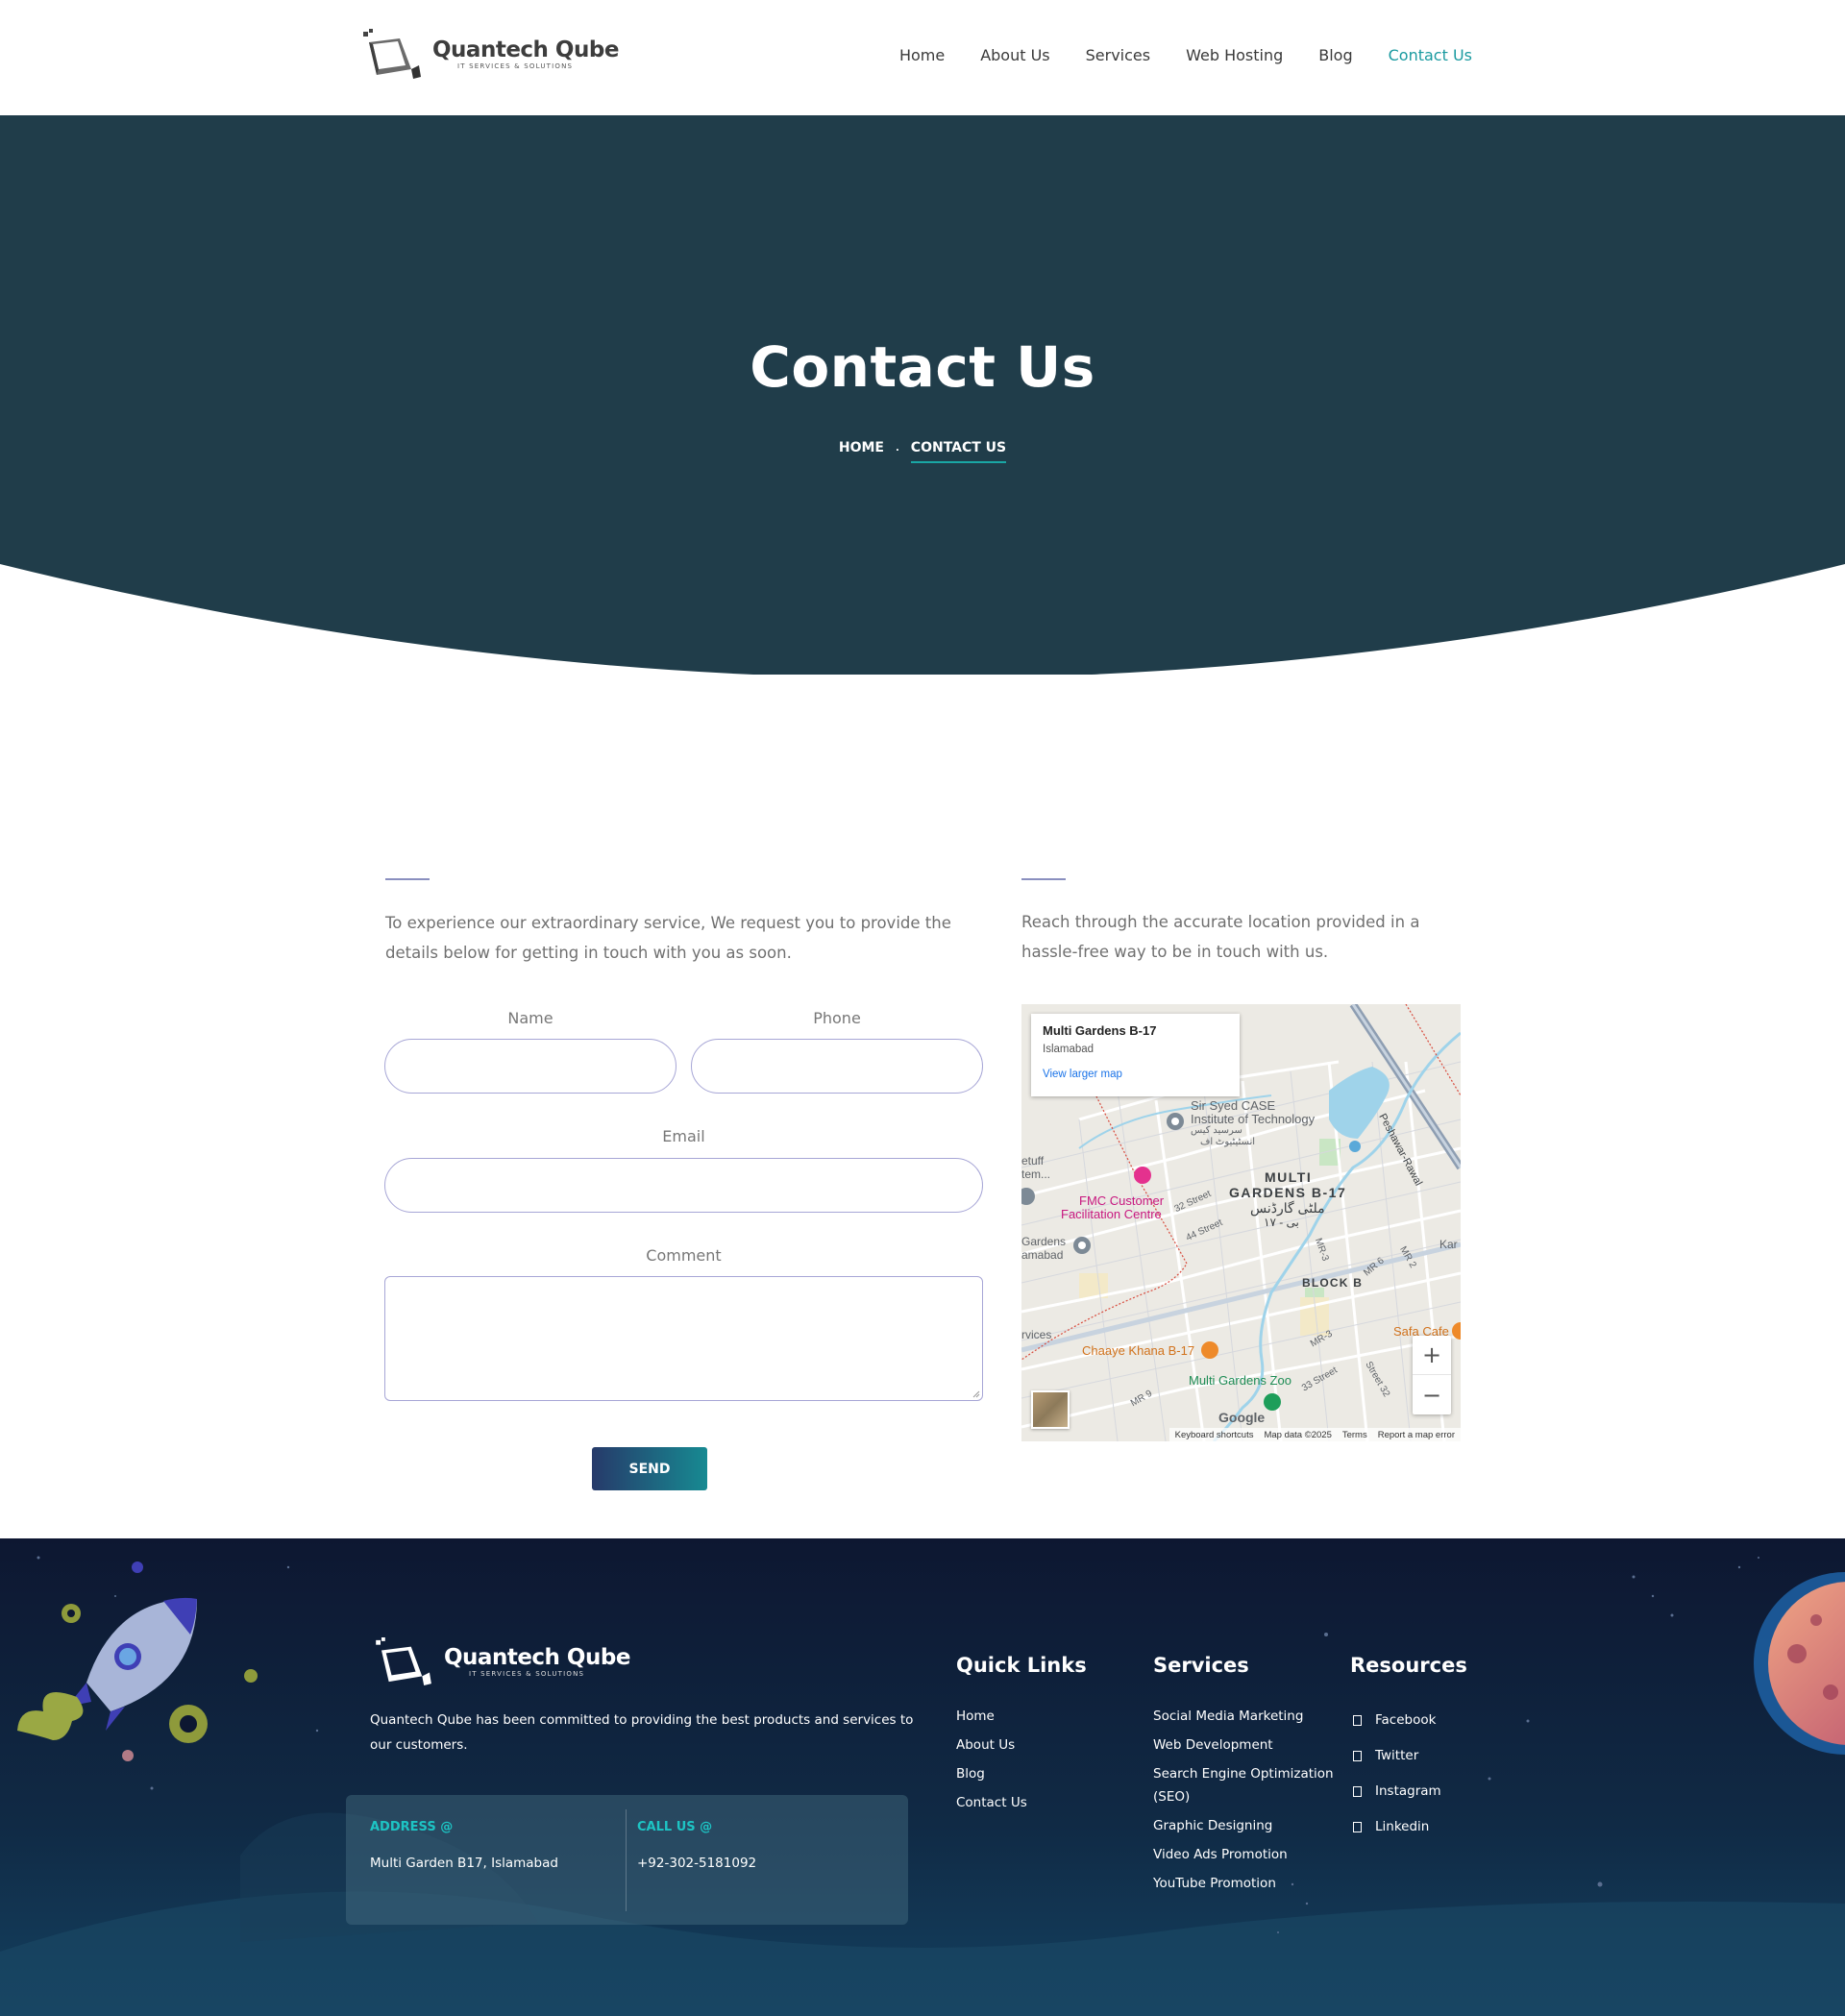 The image size is (1845, 2016). Describe the element at coordinates (976, 1394) in the screenshot. I see `resize-handle-icon` at that location.